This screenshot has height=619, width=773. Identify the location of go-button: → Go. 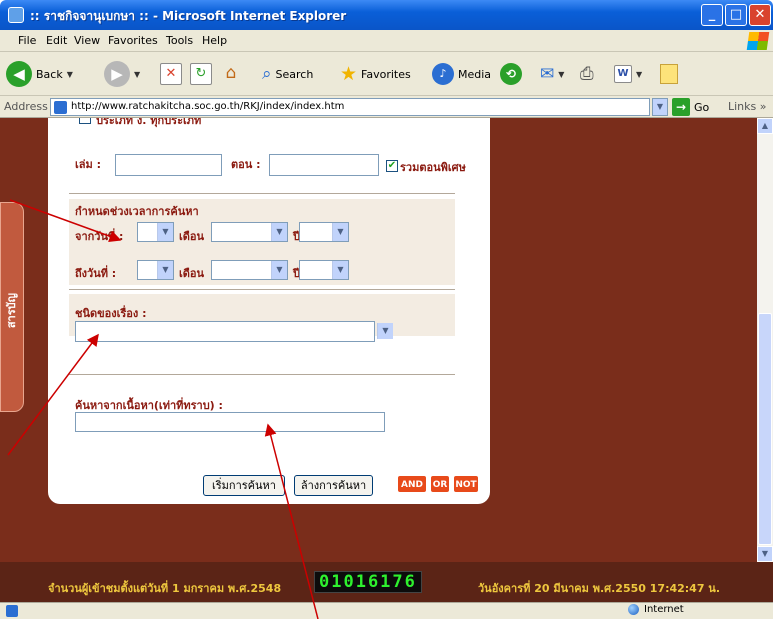
(690, 107).